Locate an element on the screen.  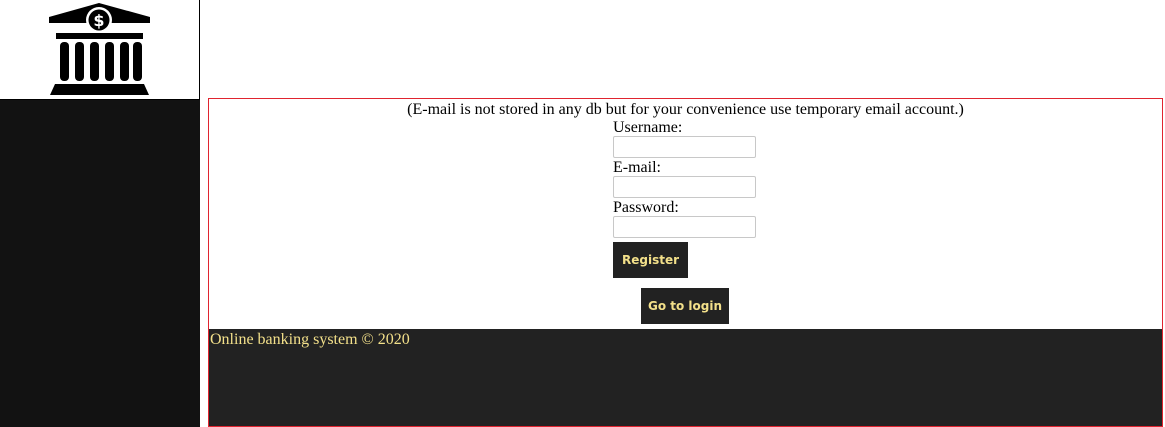
email-label: E-mail: is located at coordinates (637, 167).